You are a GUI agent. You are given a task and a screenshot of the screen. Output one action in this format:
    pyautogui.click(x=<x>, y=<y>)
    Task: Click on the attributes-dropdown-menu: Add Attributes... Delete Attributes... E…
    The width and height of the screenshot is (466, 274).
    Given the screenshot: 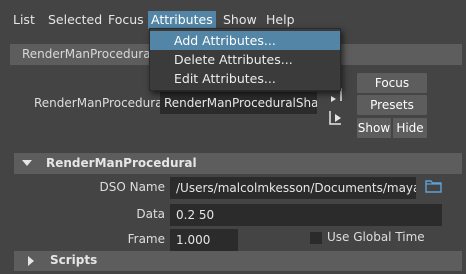 What is the action you would take?
    pyautogui.click(x=245, y=59)
    